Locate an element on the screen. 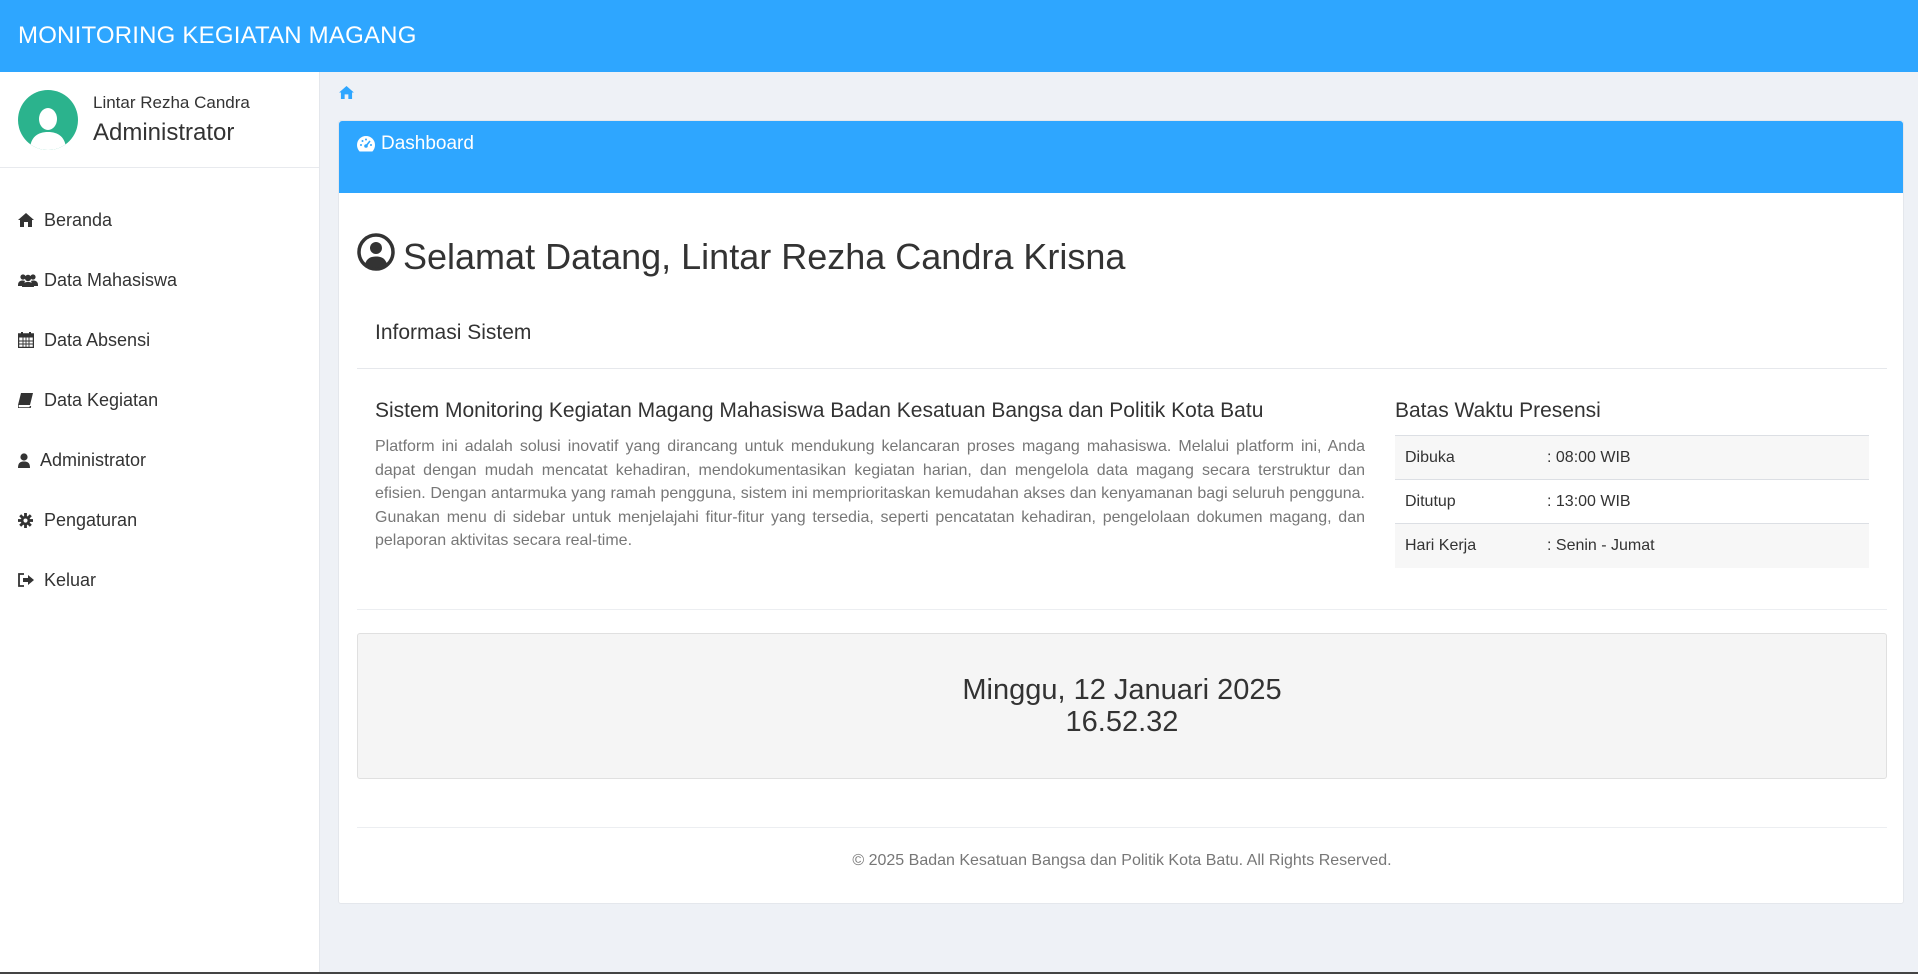  clock-time: 16.52.32 is located at coordinates (1122, 722).